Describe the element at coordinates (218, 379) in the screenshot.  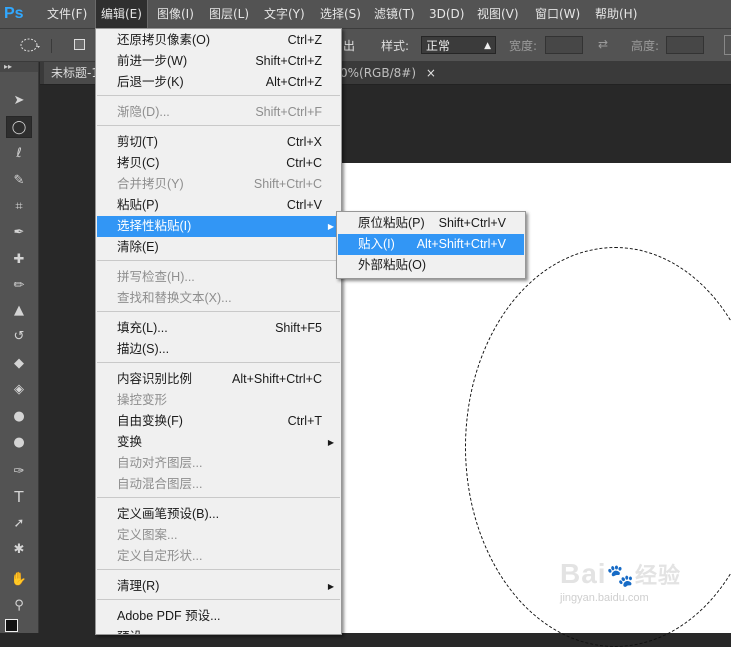
I see `edit-menu-item: 内容识别比例 Alt+Shift+Ctrl+C` at that location.